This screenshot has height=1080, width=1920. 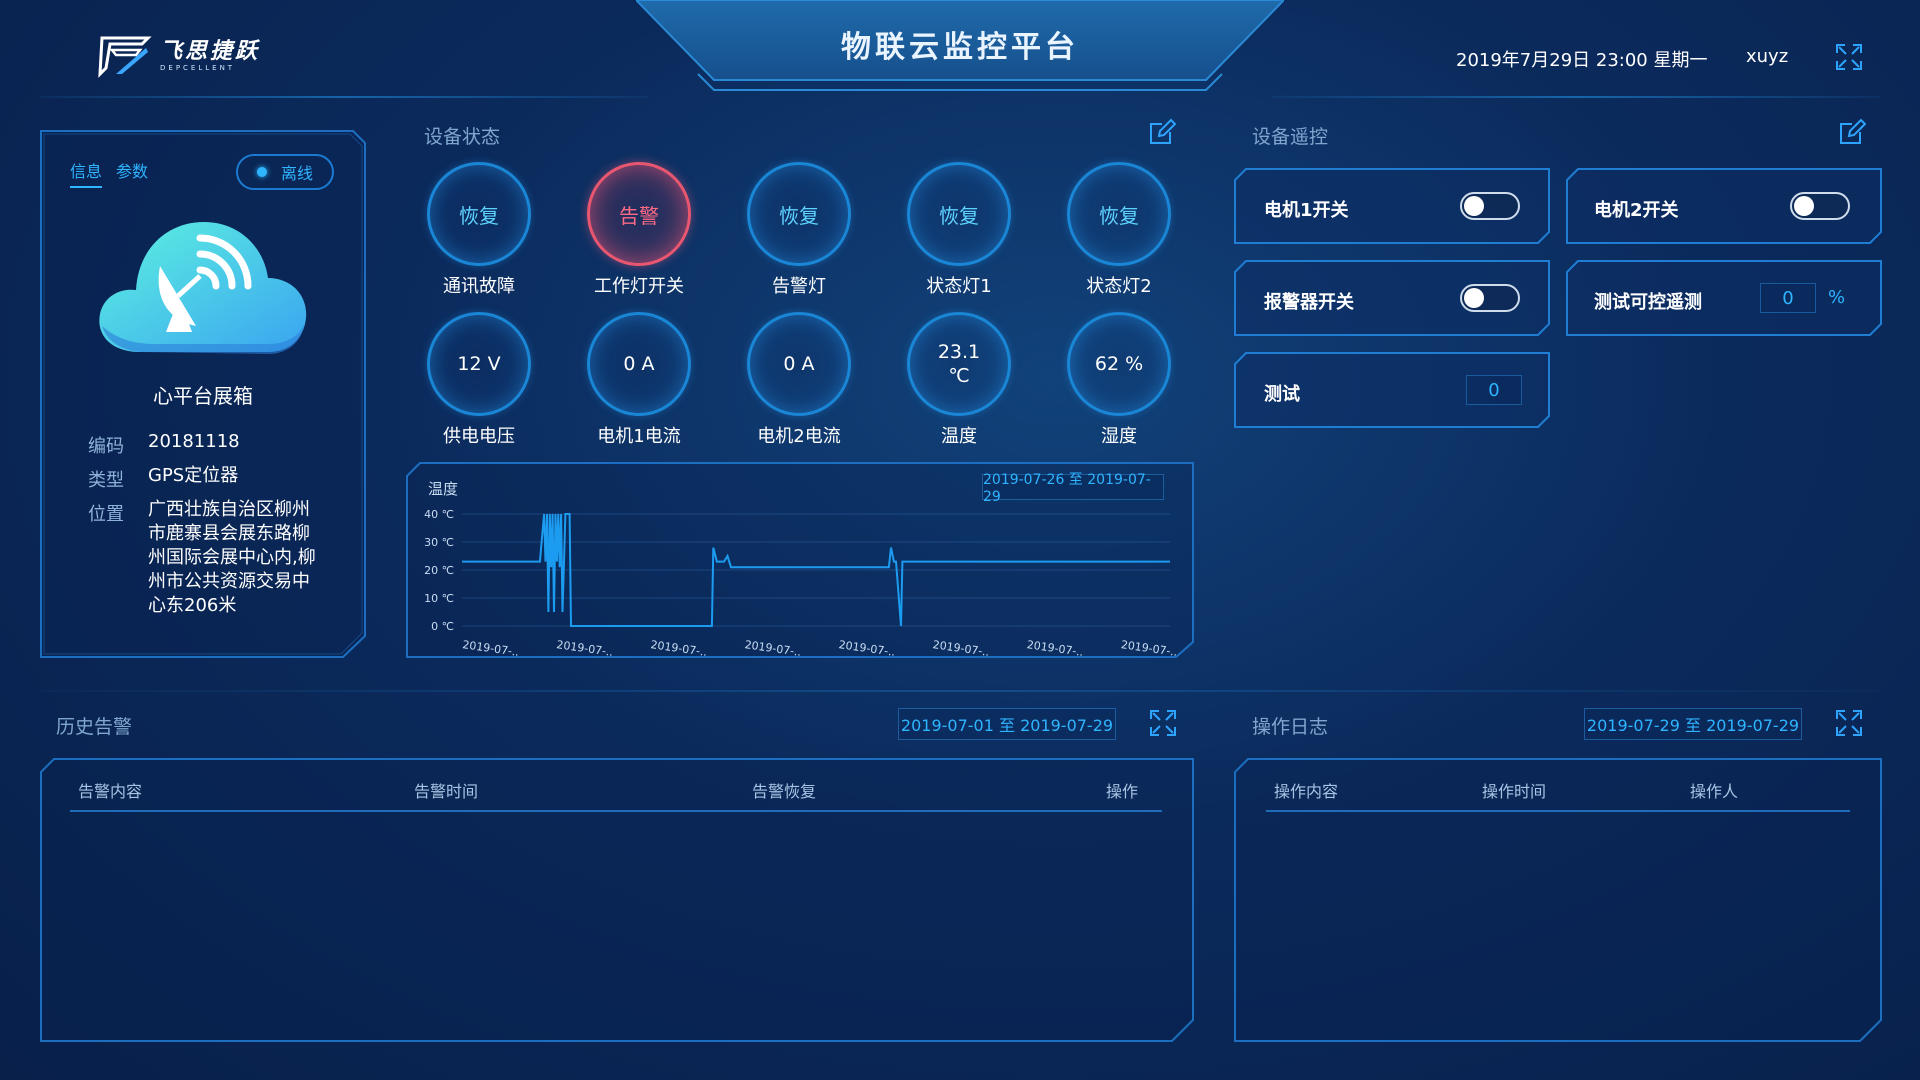 What do you see at coordinates (799, 364) in the screenshot?
I see `metric-circle-motor2-current: 0 A` at bounding box center [799, 364].